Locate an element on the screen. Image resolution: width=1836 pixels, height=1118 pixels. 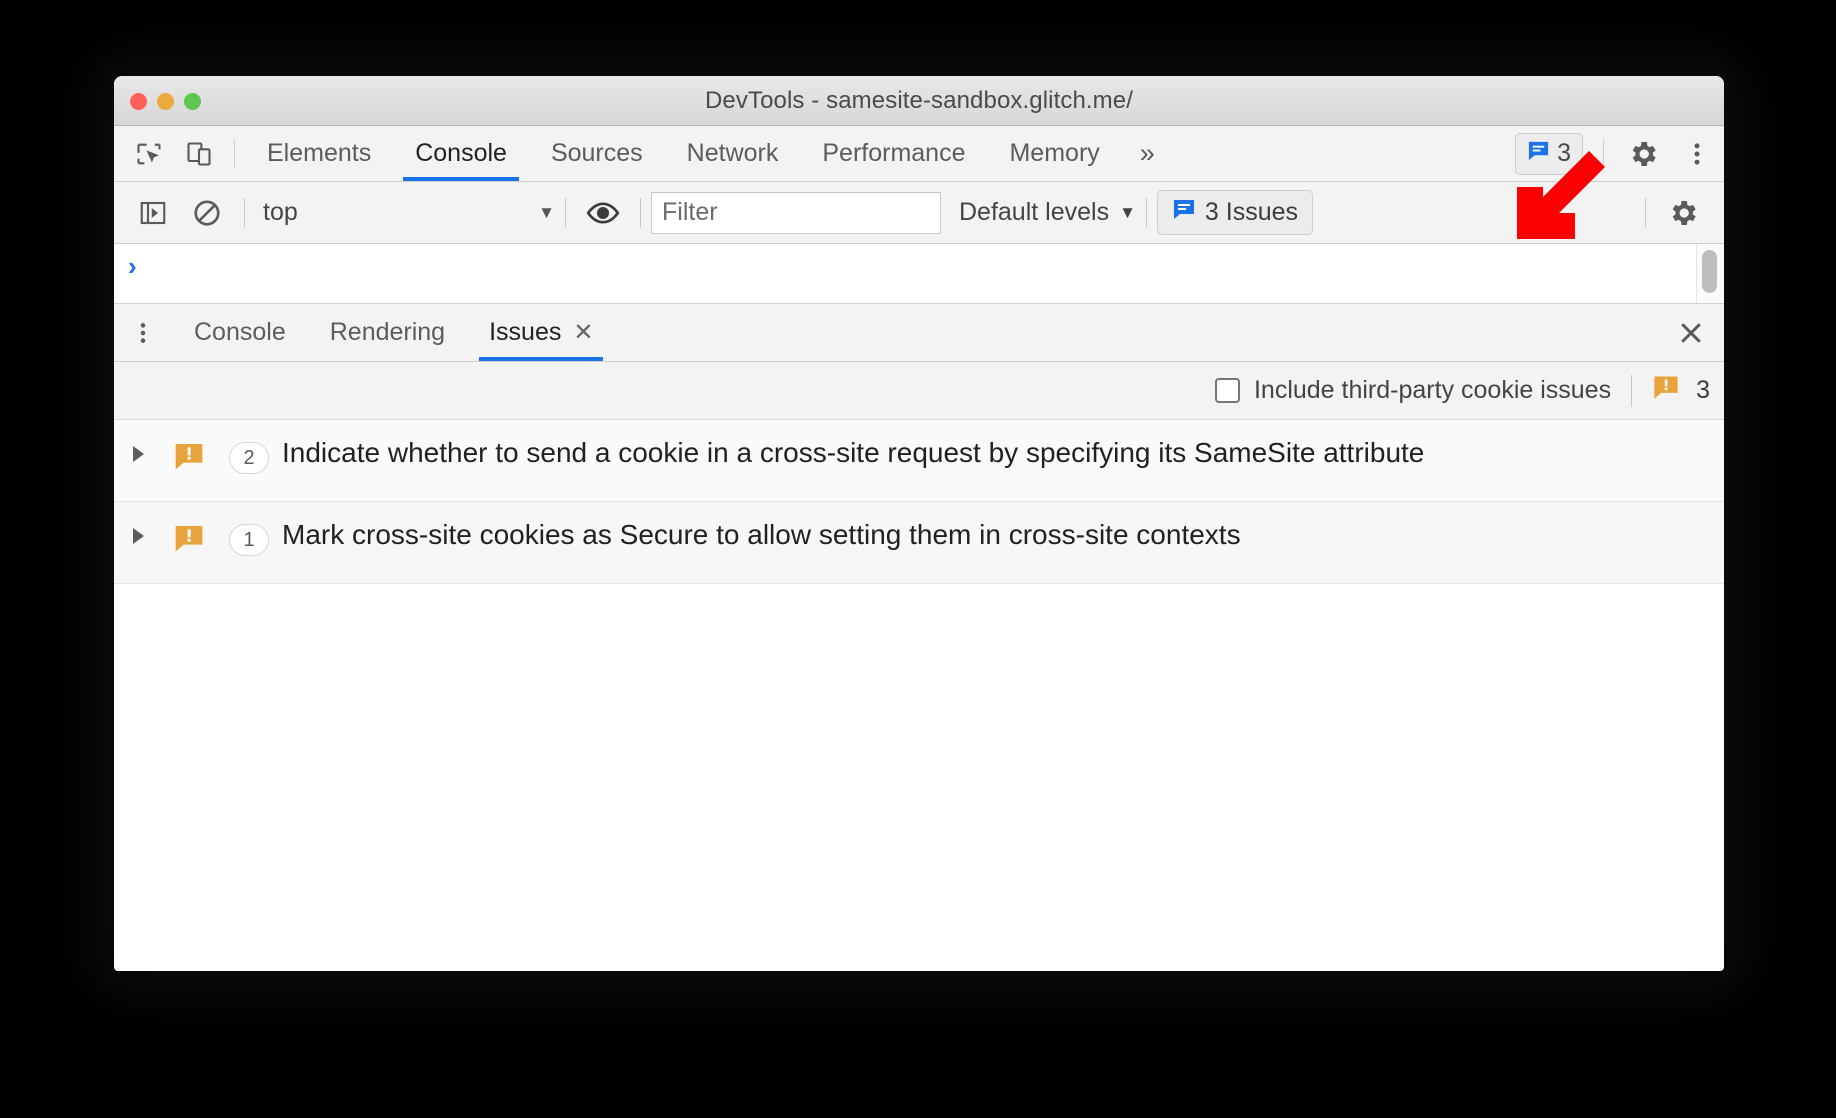
console-toolbar-divider is located at coordinates (244, 212).